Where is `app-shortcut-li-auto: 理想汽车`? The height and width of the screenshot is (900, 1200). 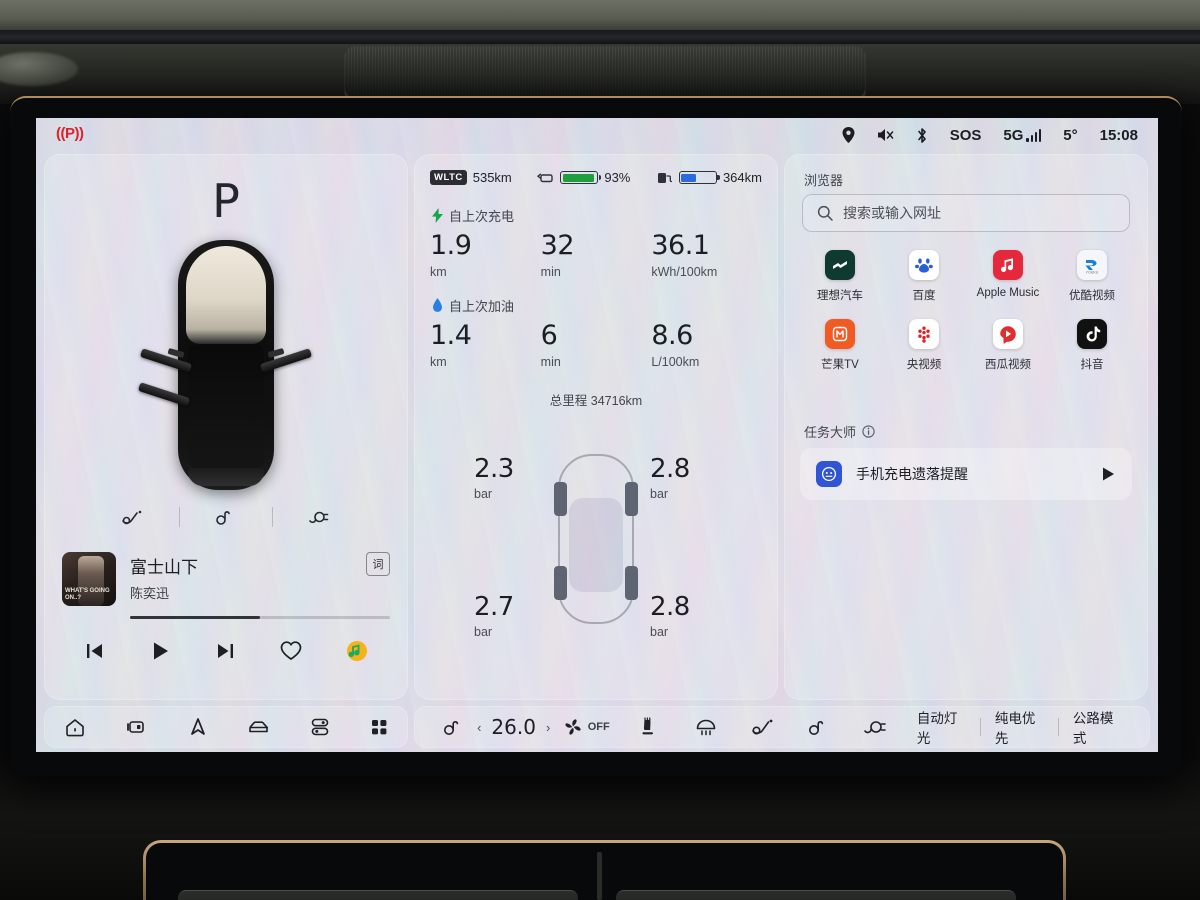 app-shortcut-li-auto: 理想汽车 is located at coordinates (840, 276).